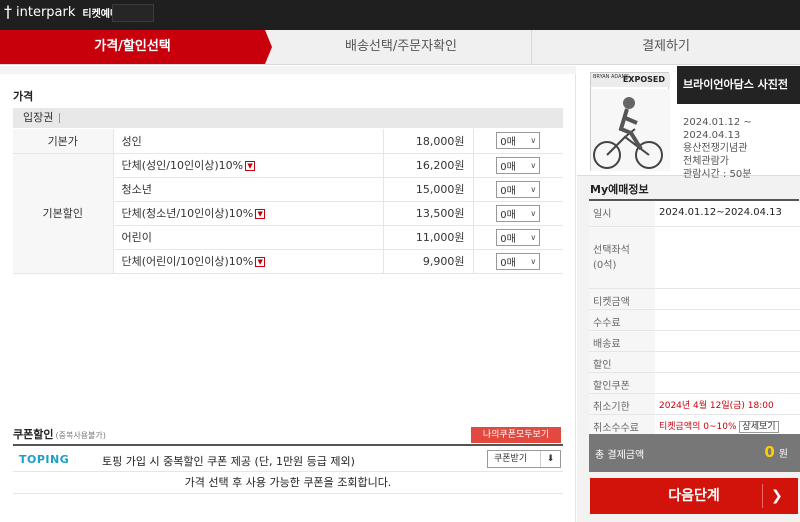 This screenshot has height=522, width=800. Describe the element at coordinates (33, 434) in the screenshot. I see `coupon-title-text: 쿠폰할인` at that location.